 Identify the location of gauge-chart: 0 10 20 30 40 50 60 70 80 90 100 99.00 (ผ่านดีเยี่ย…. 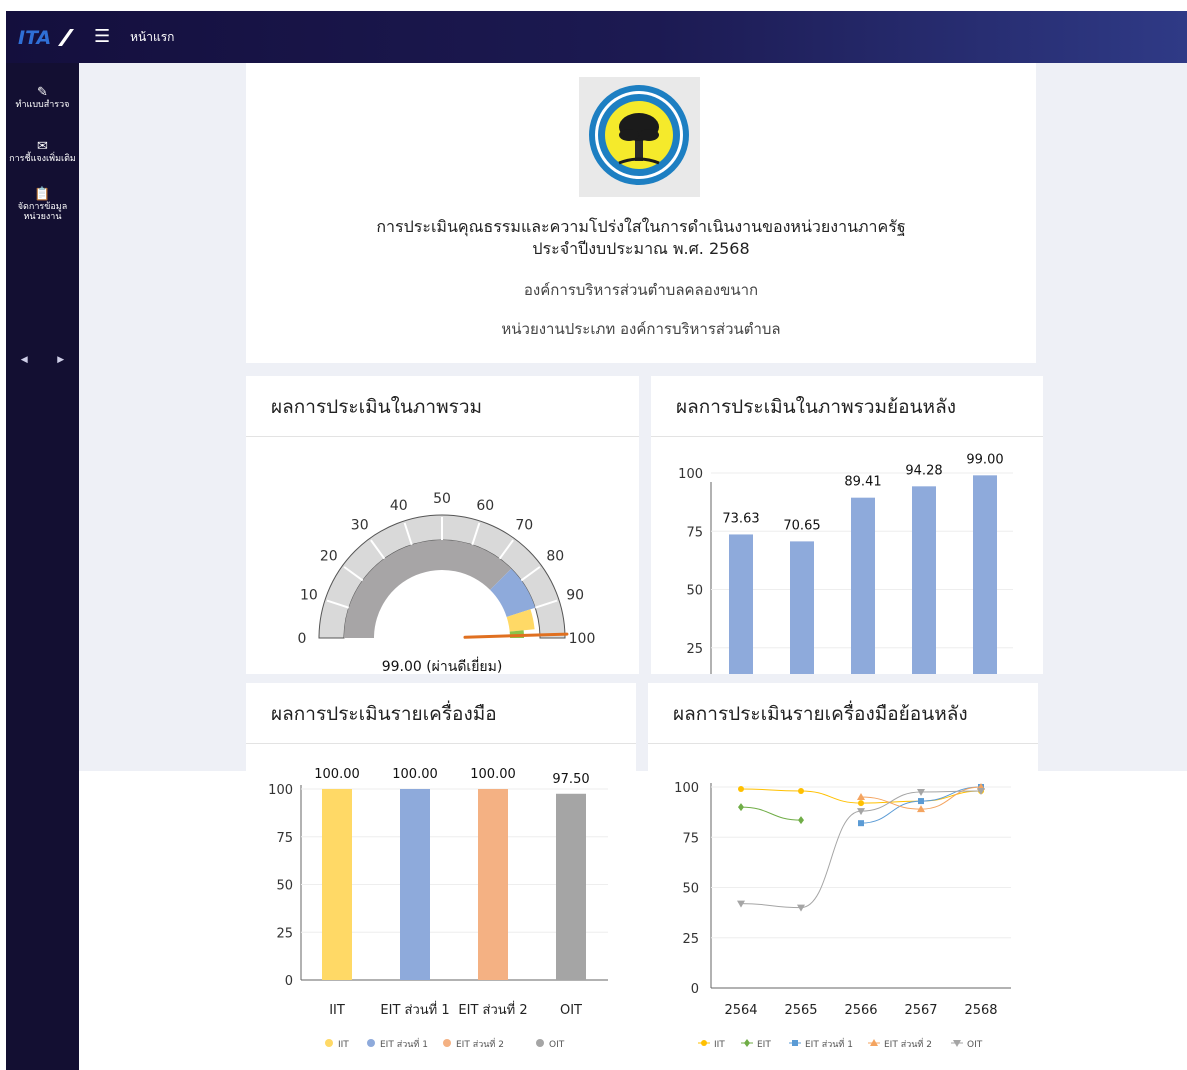
(447, 582).